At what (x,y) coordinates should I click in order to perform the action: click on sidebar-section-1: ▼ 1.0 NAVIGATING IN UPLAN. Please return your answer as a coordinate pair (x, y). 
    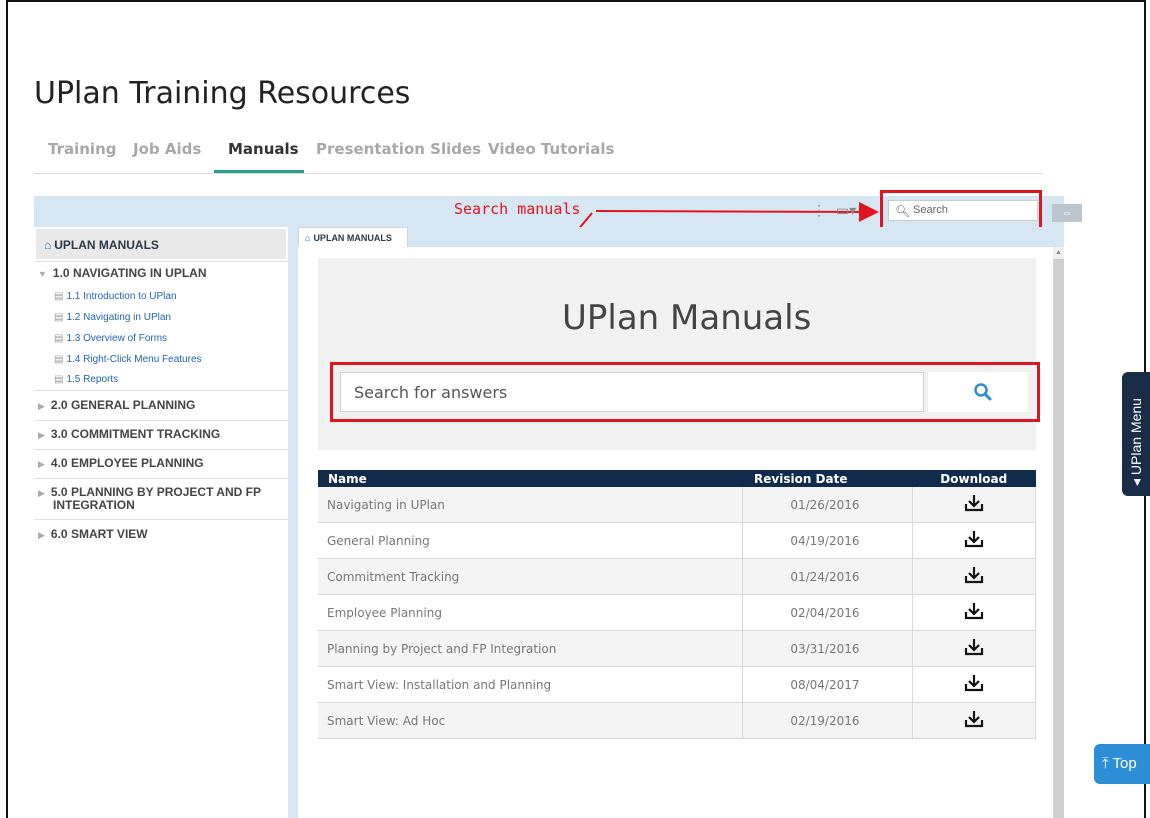
    Looking at the image, I should click on (122, 273).